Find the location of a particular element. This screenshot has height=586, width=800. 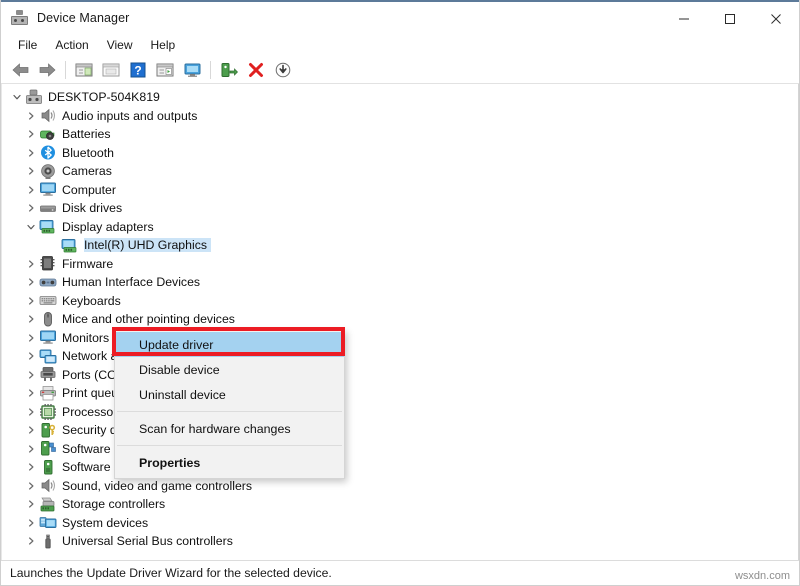

menu-item-action: Action is located at coordinates (71, 45).